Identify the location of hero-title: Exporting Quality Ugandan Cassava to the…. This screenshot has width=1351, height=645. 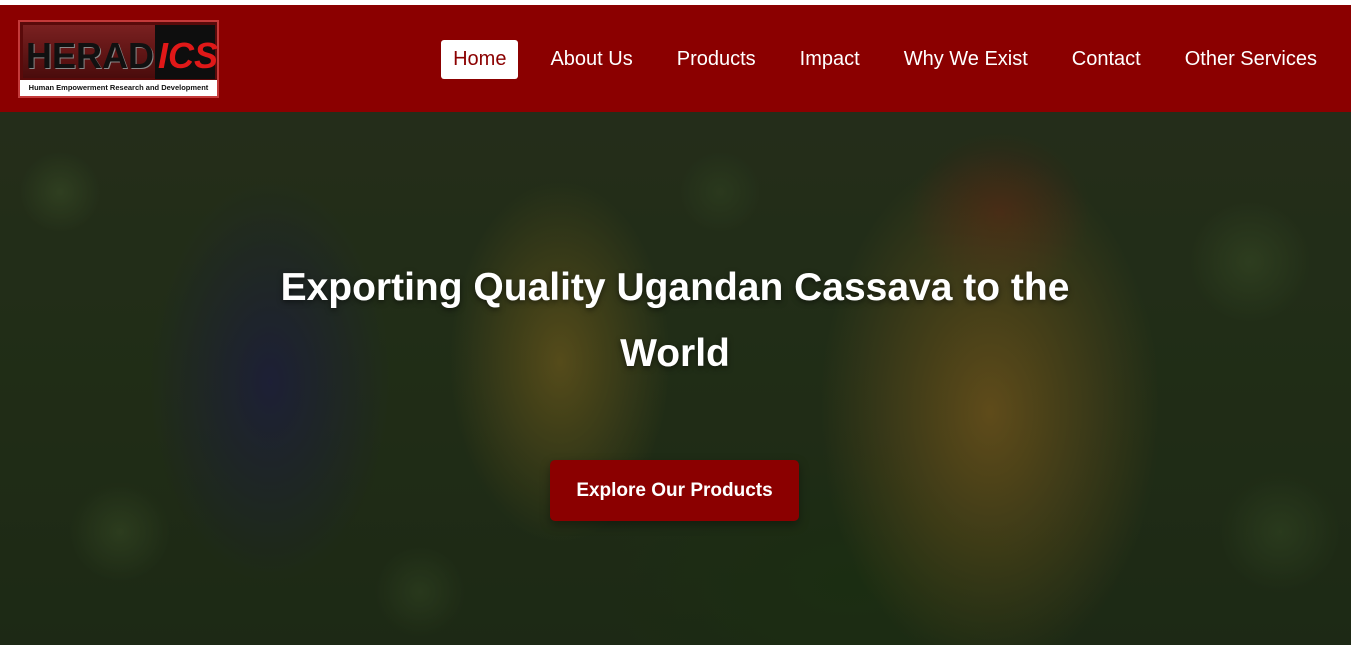
(675, 320).